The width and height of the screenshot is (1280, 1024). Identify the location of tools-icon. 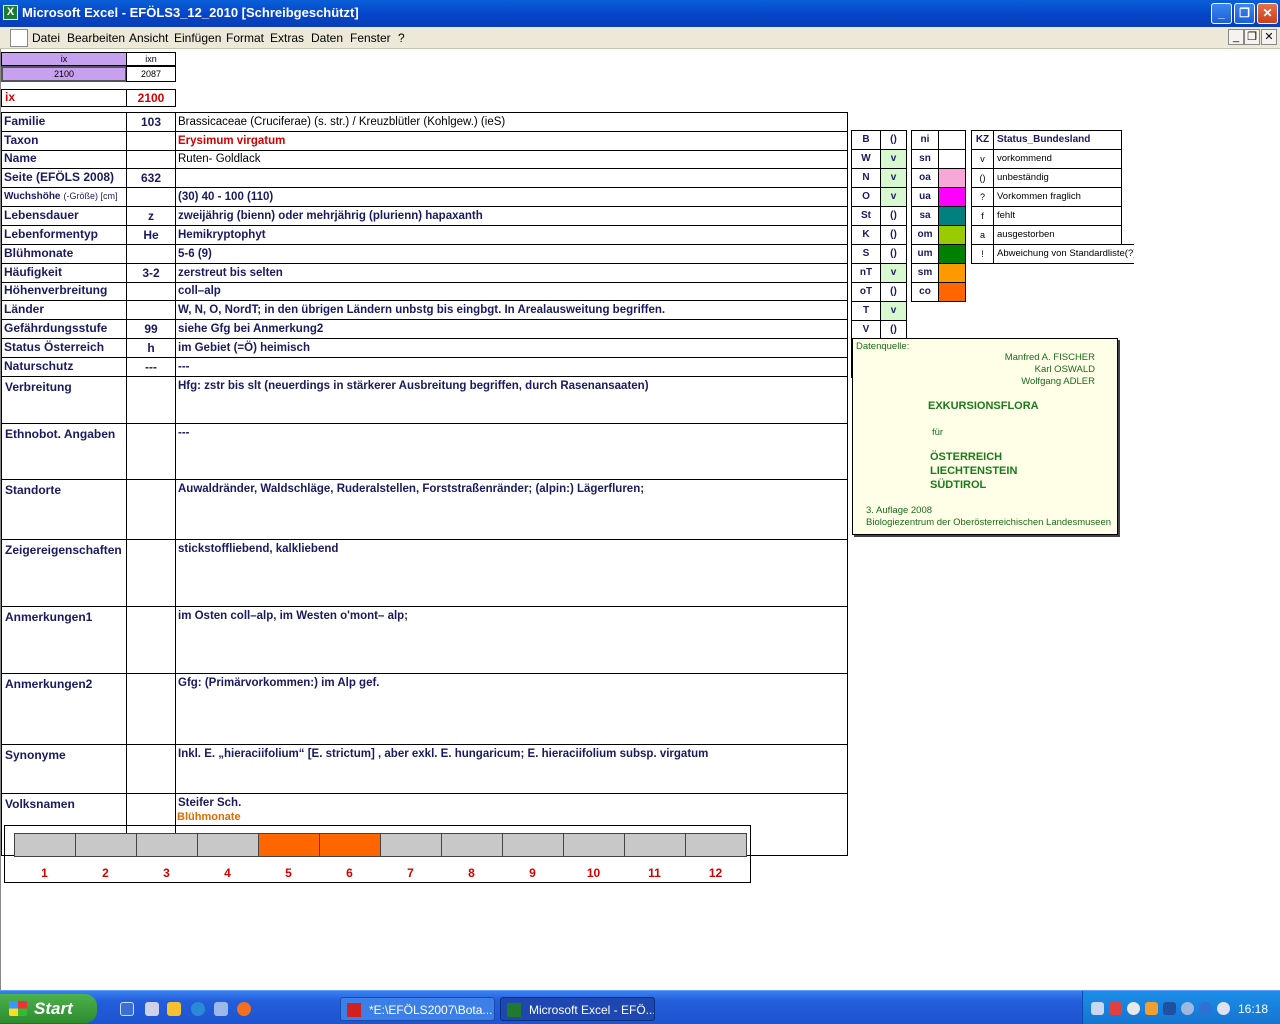
(1151, 1008).